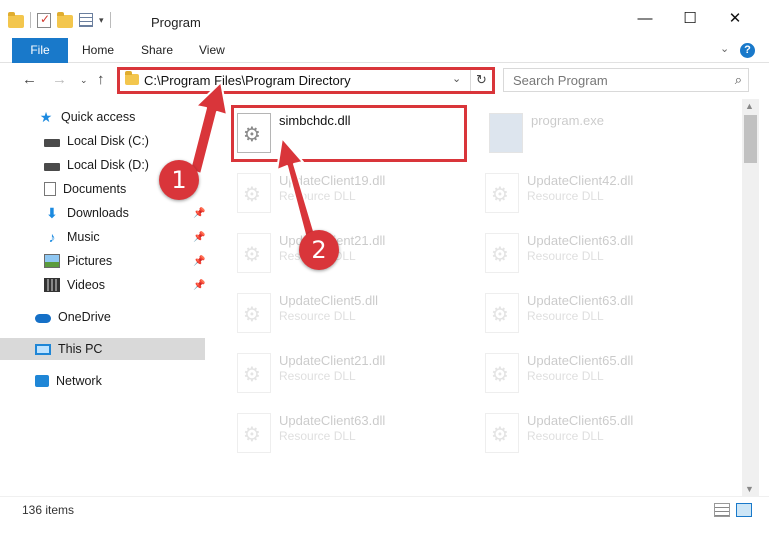 The width and height of the screenshot is (769, 535). Describe the element at coordinates (179, 180) in the screenshot. I see `step-1-badge: 1` at that location.